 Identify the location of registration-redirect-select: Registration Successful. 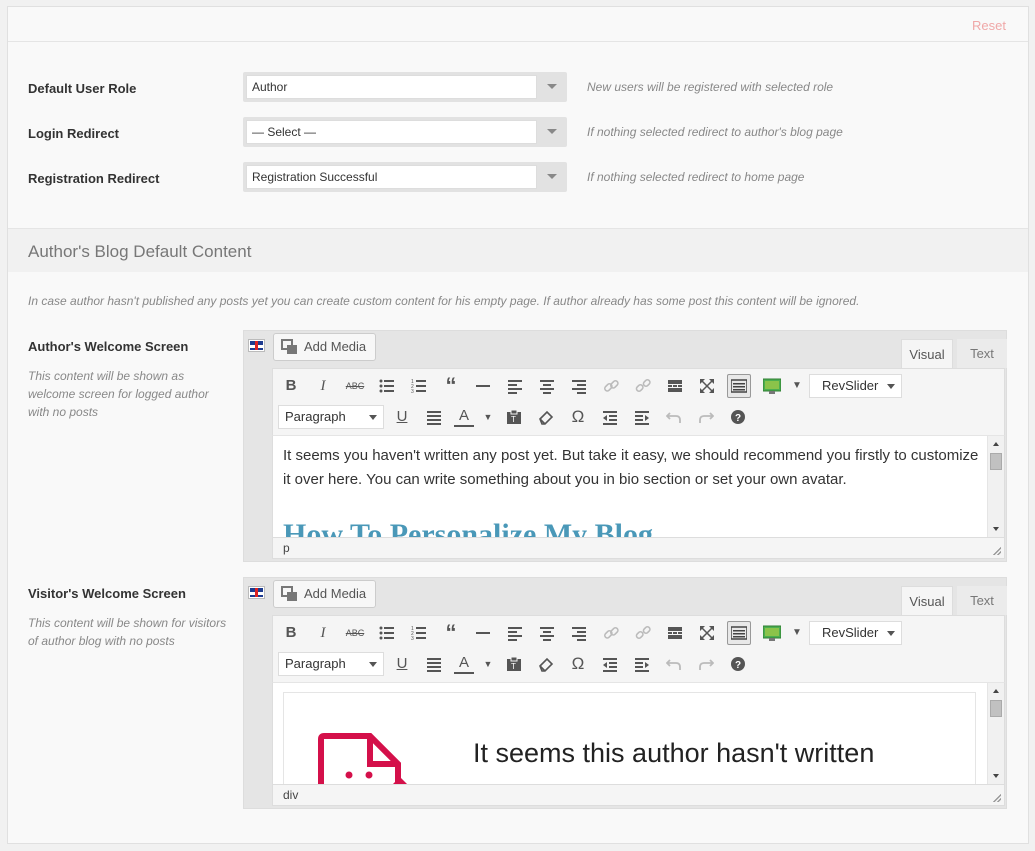
(405, 177).